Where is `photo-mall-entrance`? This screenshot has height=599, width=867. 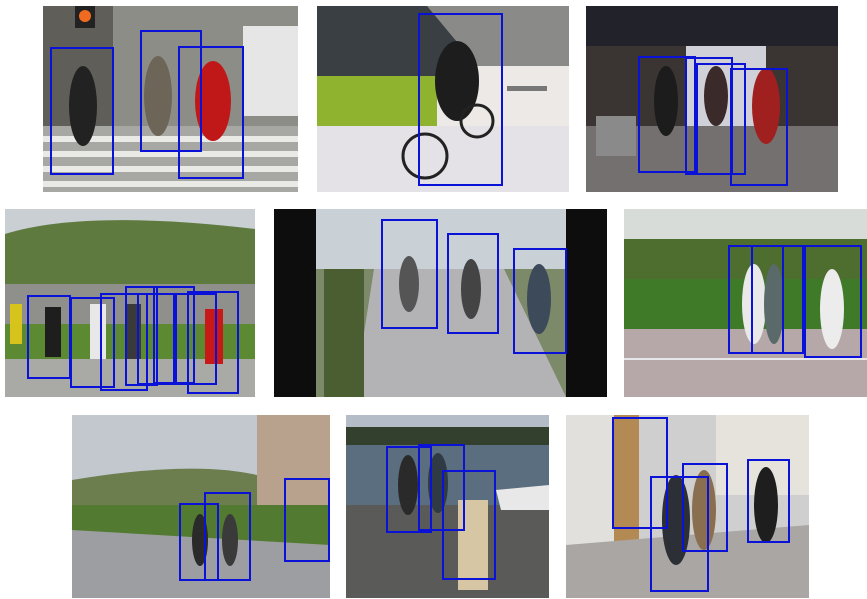 photo-mall-entrance is located at coordinates (712, 99).